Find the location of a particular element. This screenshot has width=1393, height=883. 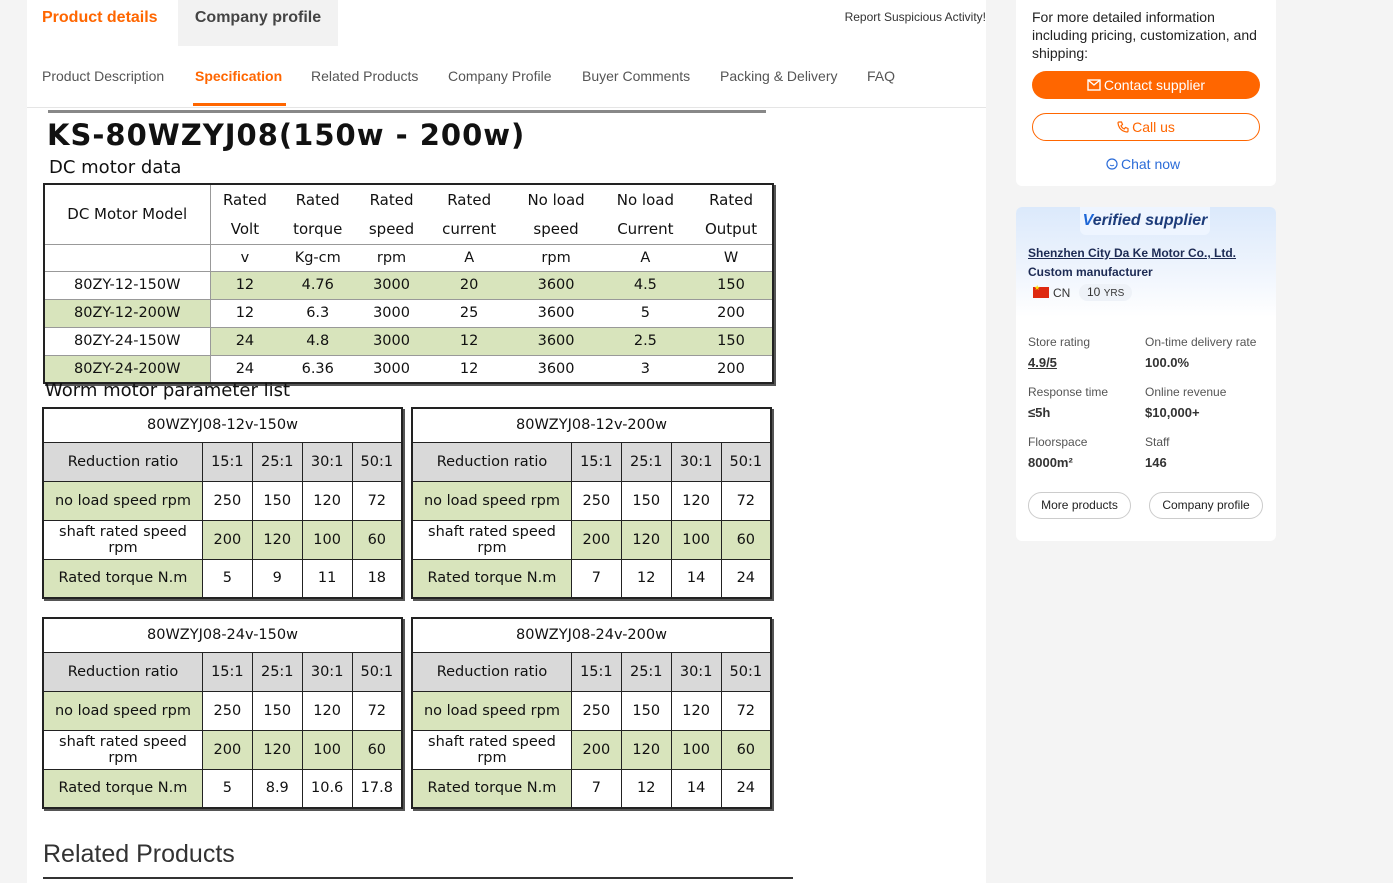

years-value: 10 is located at coordinates (1094, 292).